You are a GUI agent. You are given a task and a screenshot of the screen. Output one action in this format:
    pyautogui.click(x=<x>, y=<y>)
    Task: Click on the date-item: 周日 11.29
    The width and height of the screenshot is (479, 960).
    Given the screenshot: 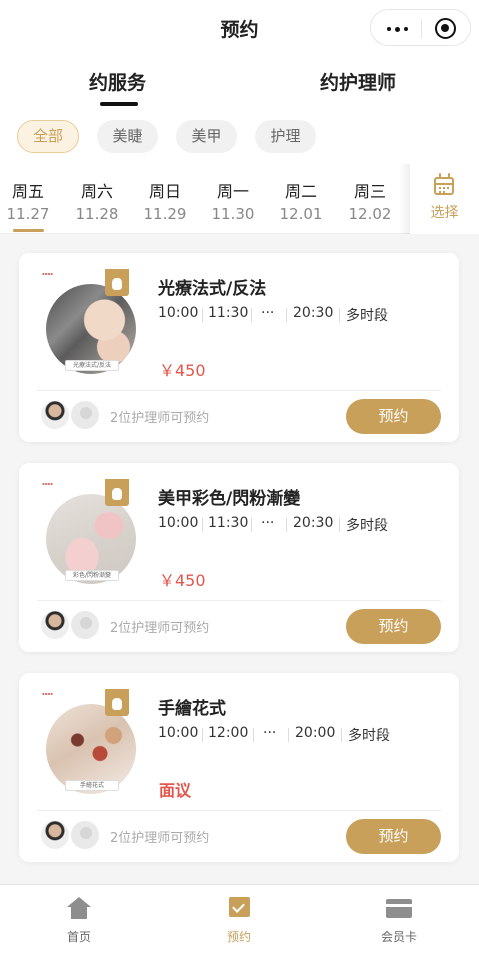 What is the action you would take?
    pyautogui.click(x=165, y=200)
    